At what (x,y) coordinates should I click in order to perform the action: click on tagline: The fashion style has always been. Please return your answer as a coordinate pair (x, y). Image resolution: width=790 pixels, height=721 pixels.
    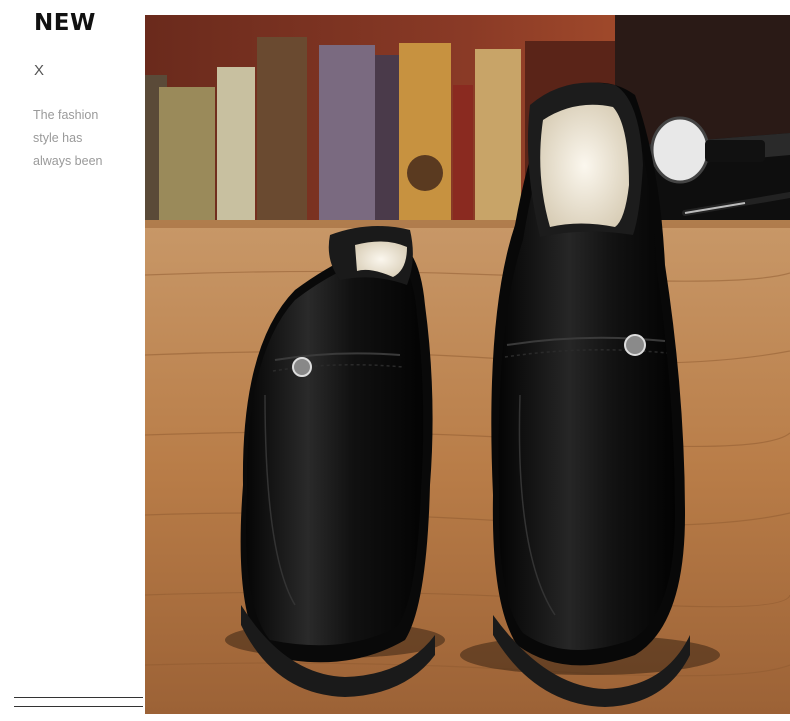
    Looking at the image, I should click on (83, 138).